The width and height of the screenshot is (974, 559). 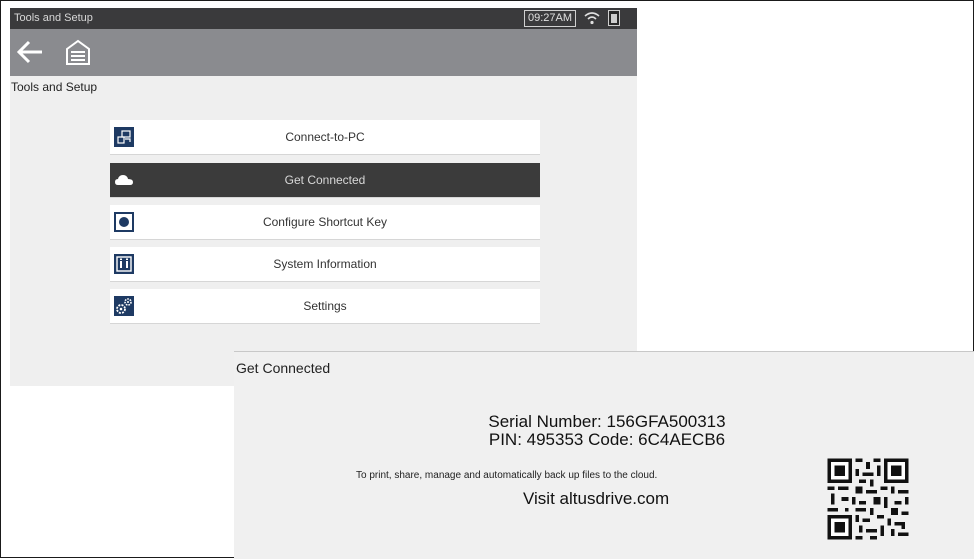 What do you see at coordinates (550, 18) in the screenshot?
I see `status-time: 09:27AM` at bounding box center [550, 18].